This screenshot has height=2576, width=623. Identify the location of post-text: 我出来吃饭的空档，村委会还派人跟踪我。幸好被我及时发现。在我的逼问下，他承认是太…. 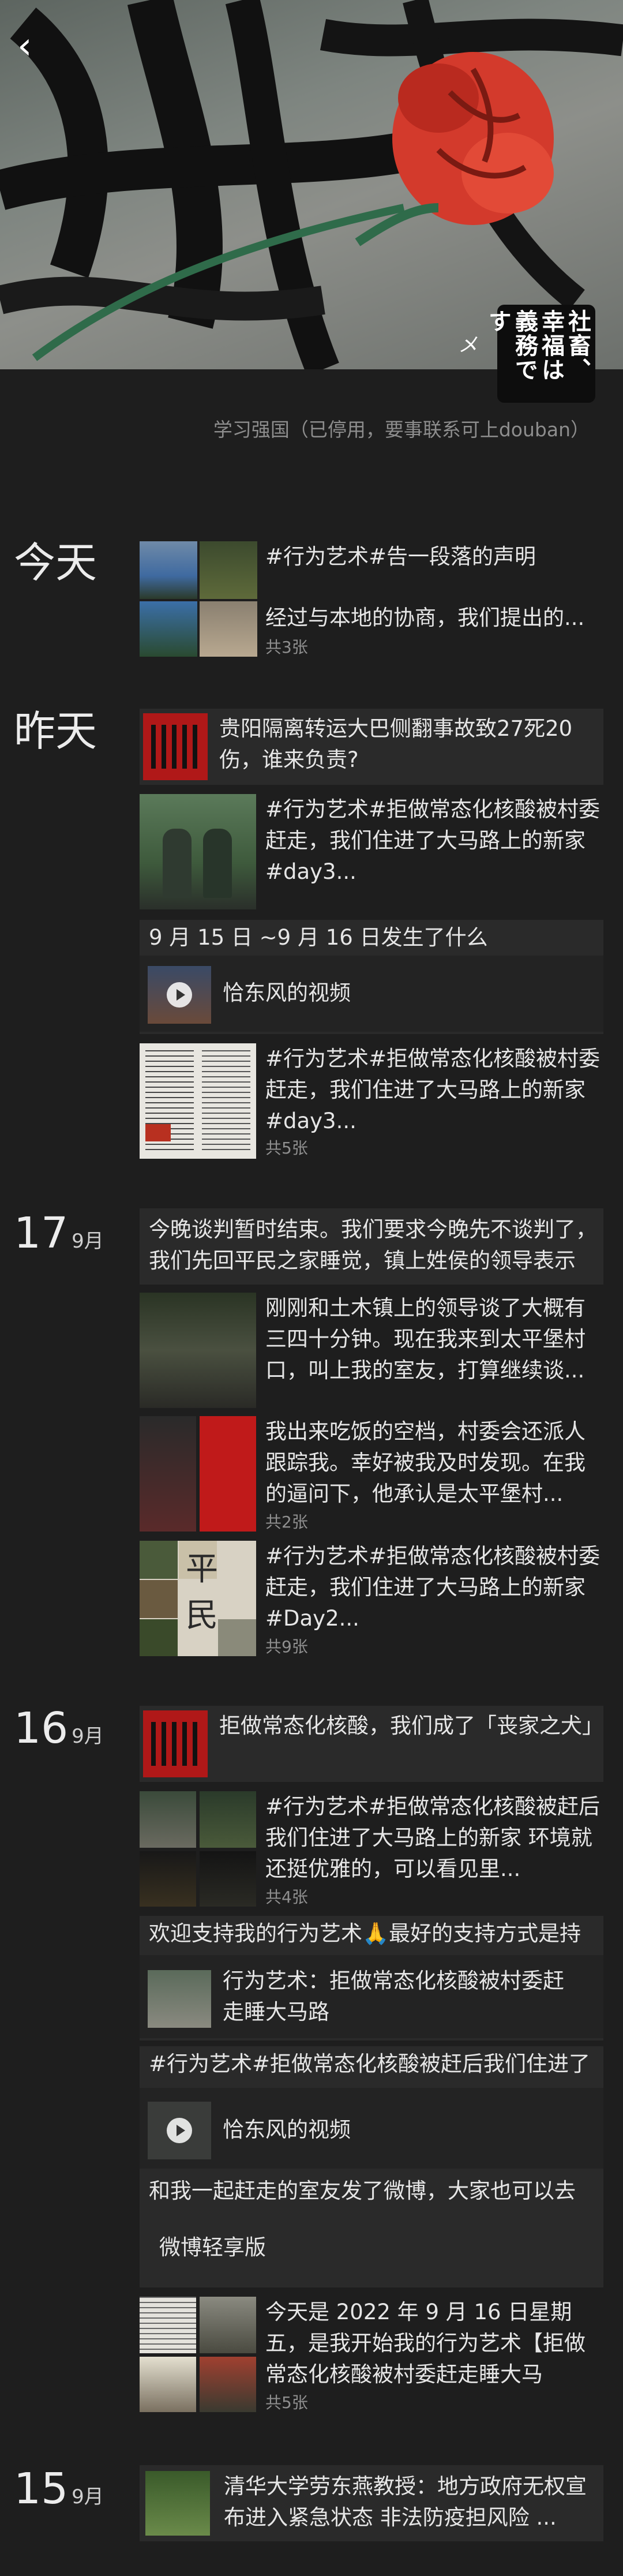
(425, 1462).